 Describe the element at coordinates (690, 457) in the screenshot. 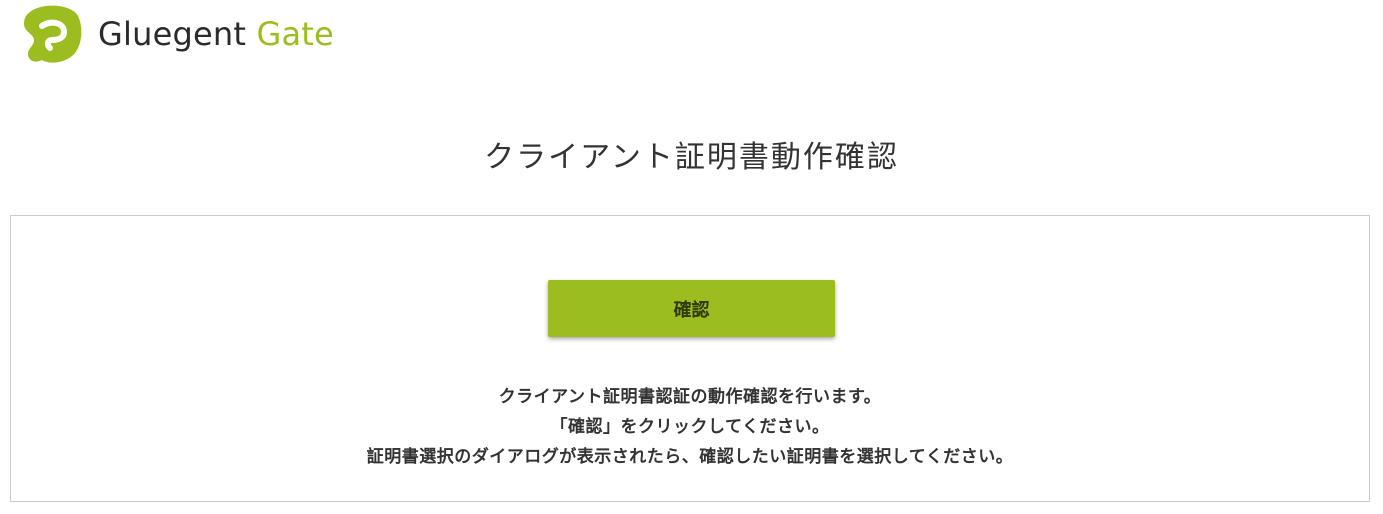

I see `instruction-line-3: 証明書選択のダイアログが表示されたら、確認したい証明書を選択してください。` at that location.